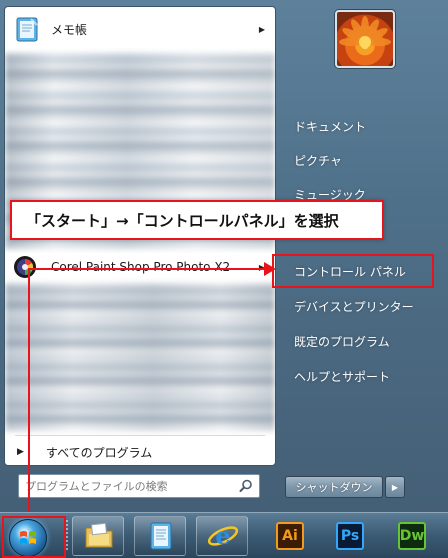 This screenshot has height=558, width=448. I want to click on right-item-label: デバイスとプリンター, so click(354, 306).